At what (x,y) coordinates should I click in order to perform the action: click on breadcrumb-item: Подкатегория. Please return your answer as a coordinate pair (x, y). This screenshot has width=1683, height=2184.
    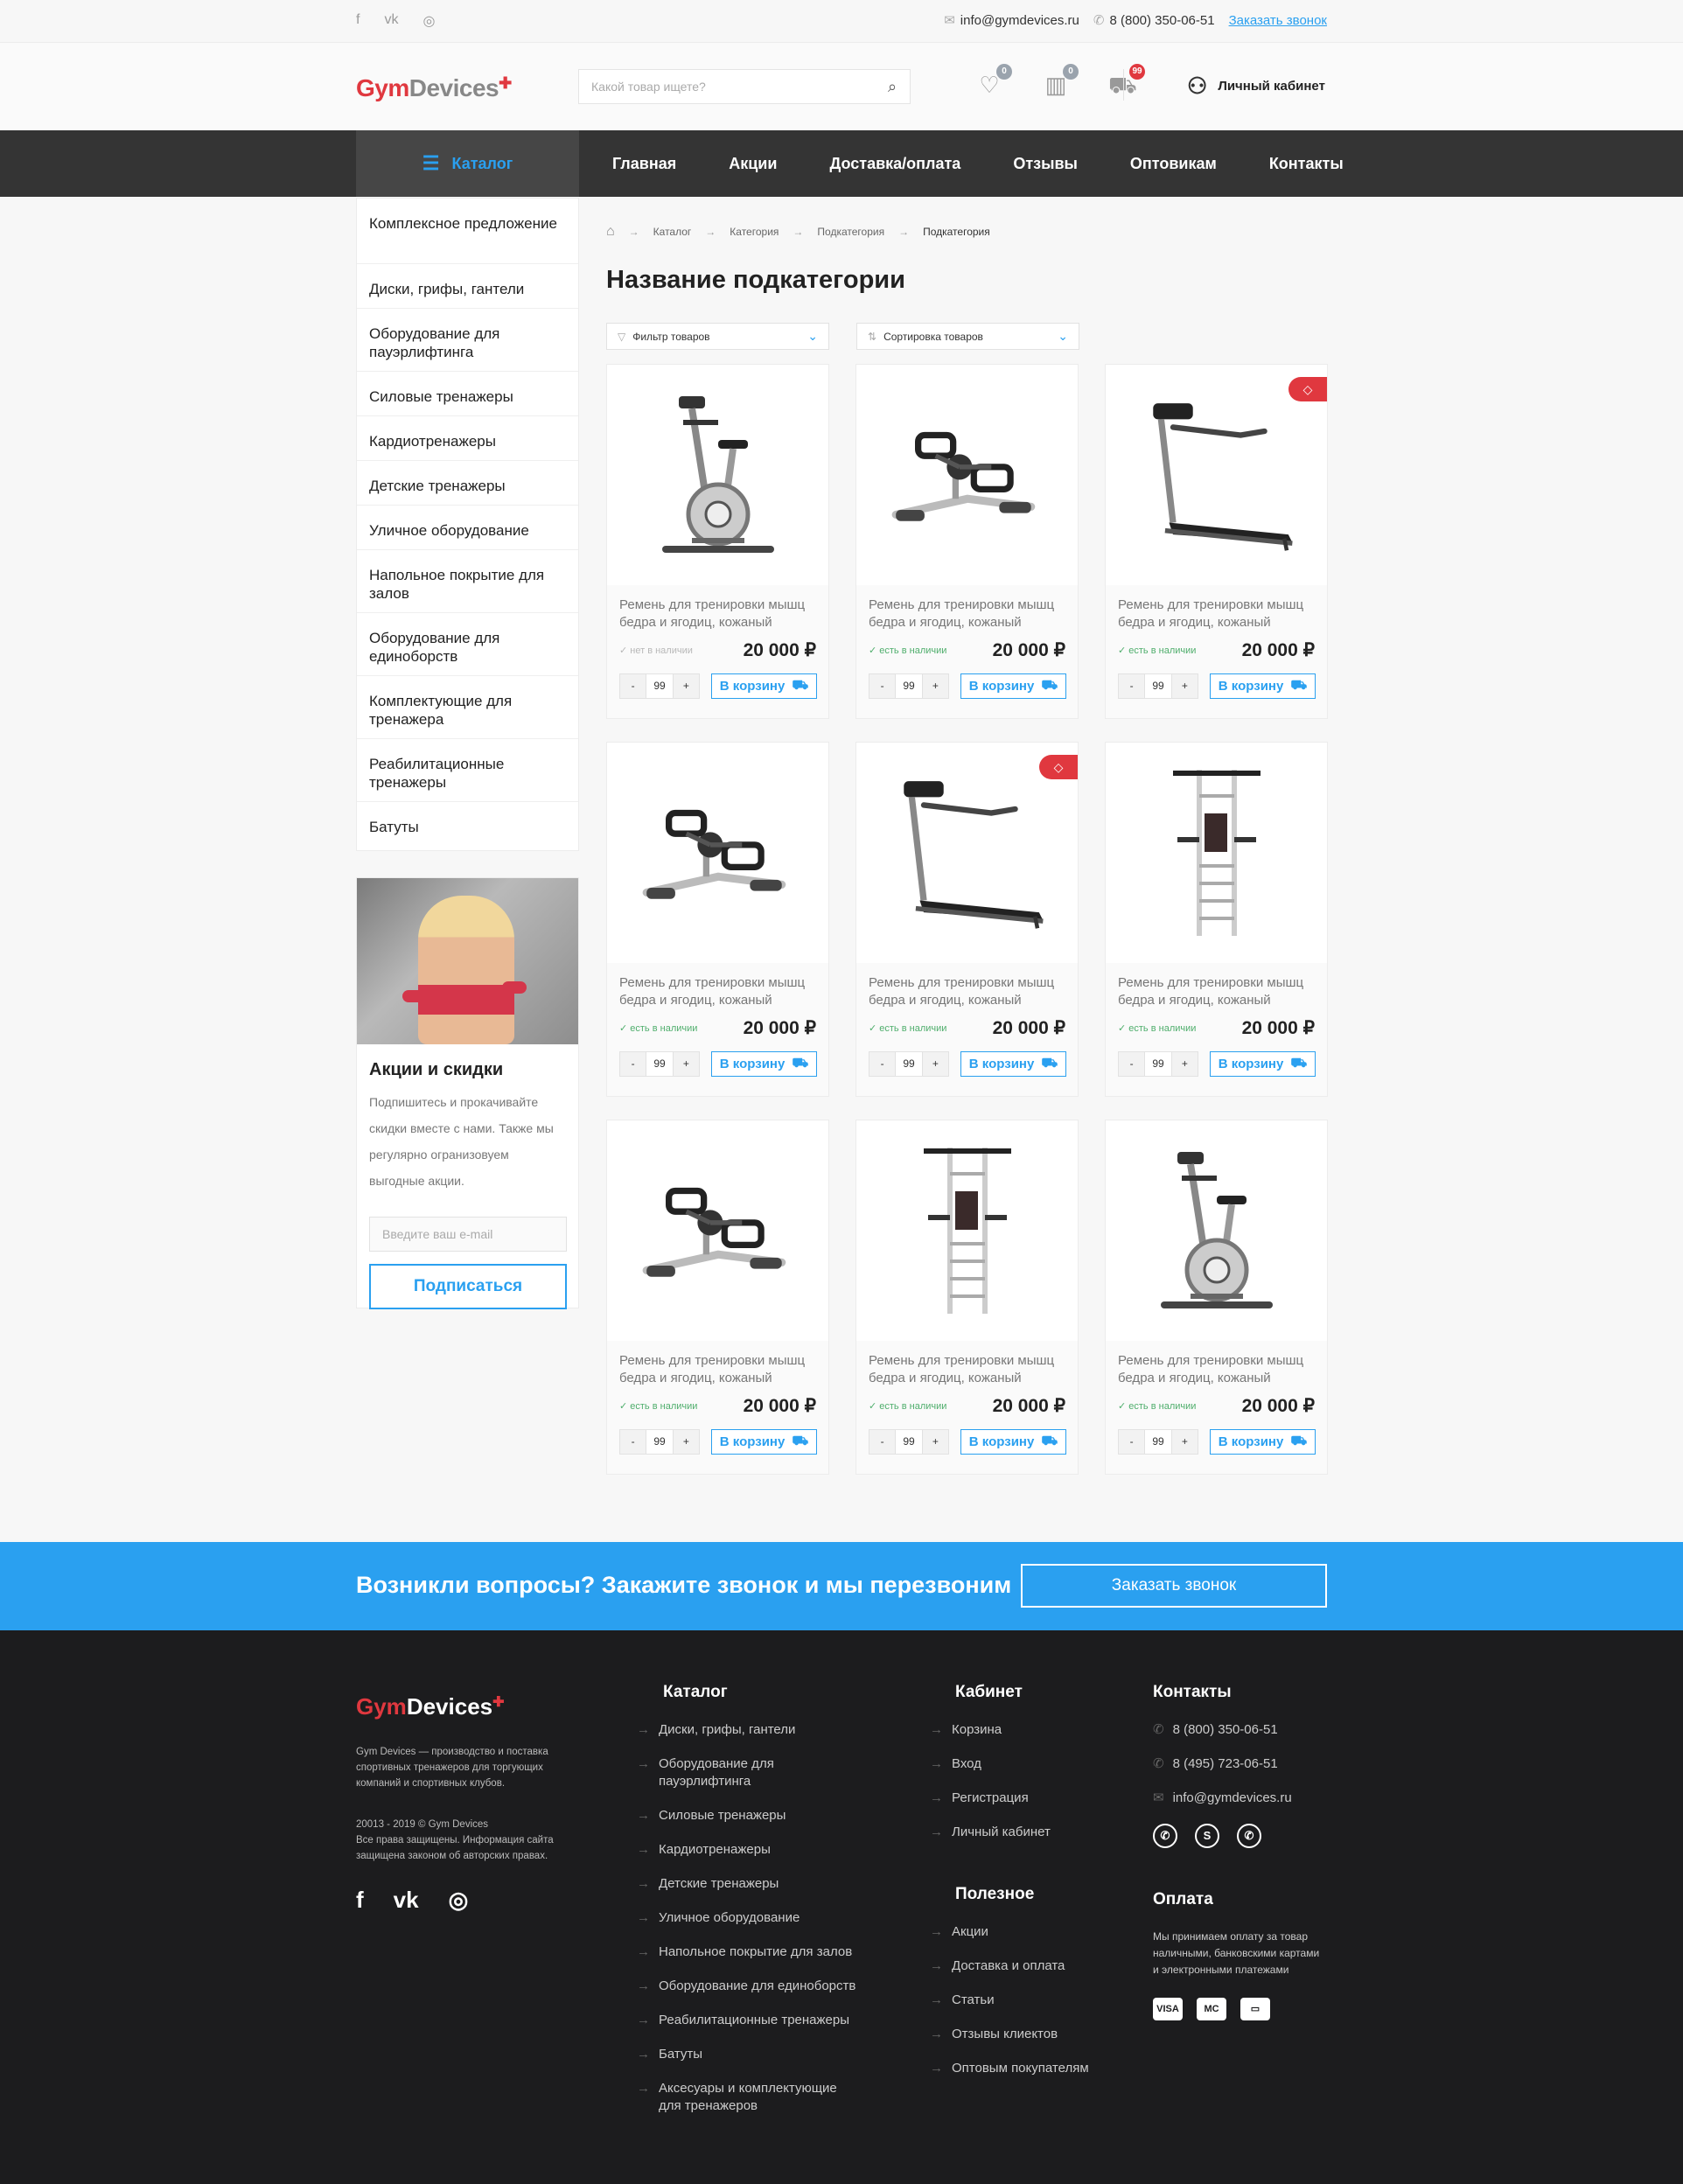
    Looking at the image, I should click on (850, 232).